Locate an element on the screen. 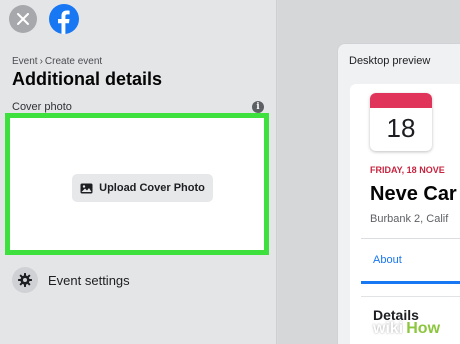  upload-cover-photo-label: Upload Cover Photo is located at coordinates (152, 188).